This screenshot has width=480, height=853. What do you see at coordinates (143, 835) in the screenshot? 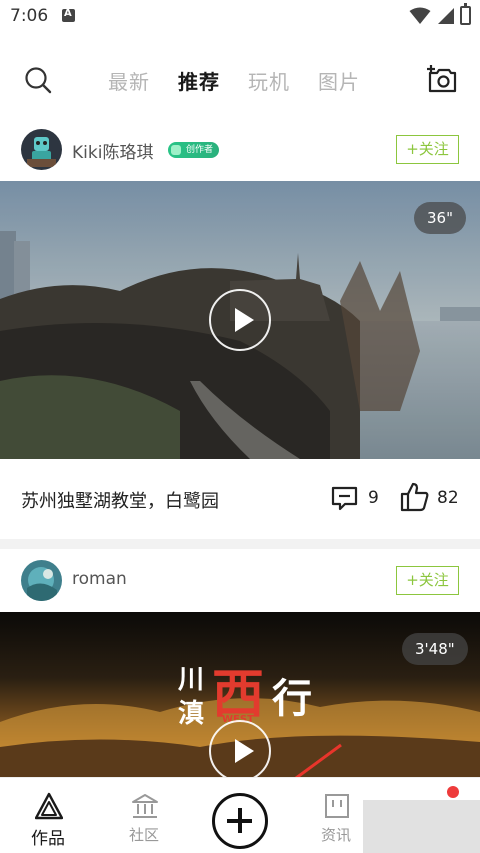
I see `nav-label: 社区` at bounding box center [143, 835].